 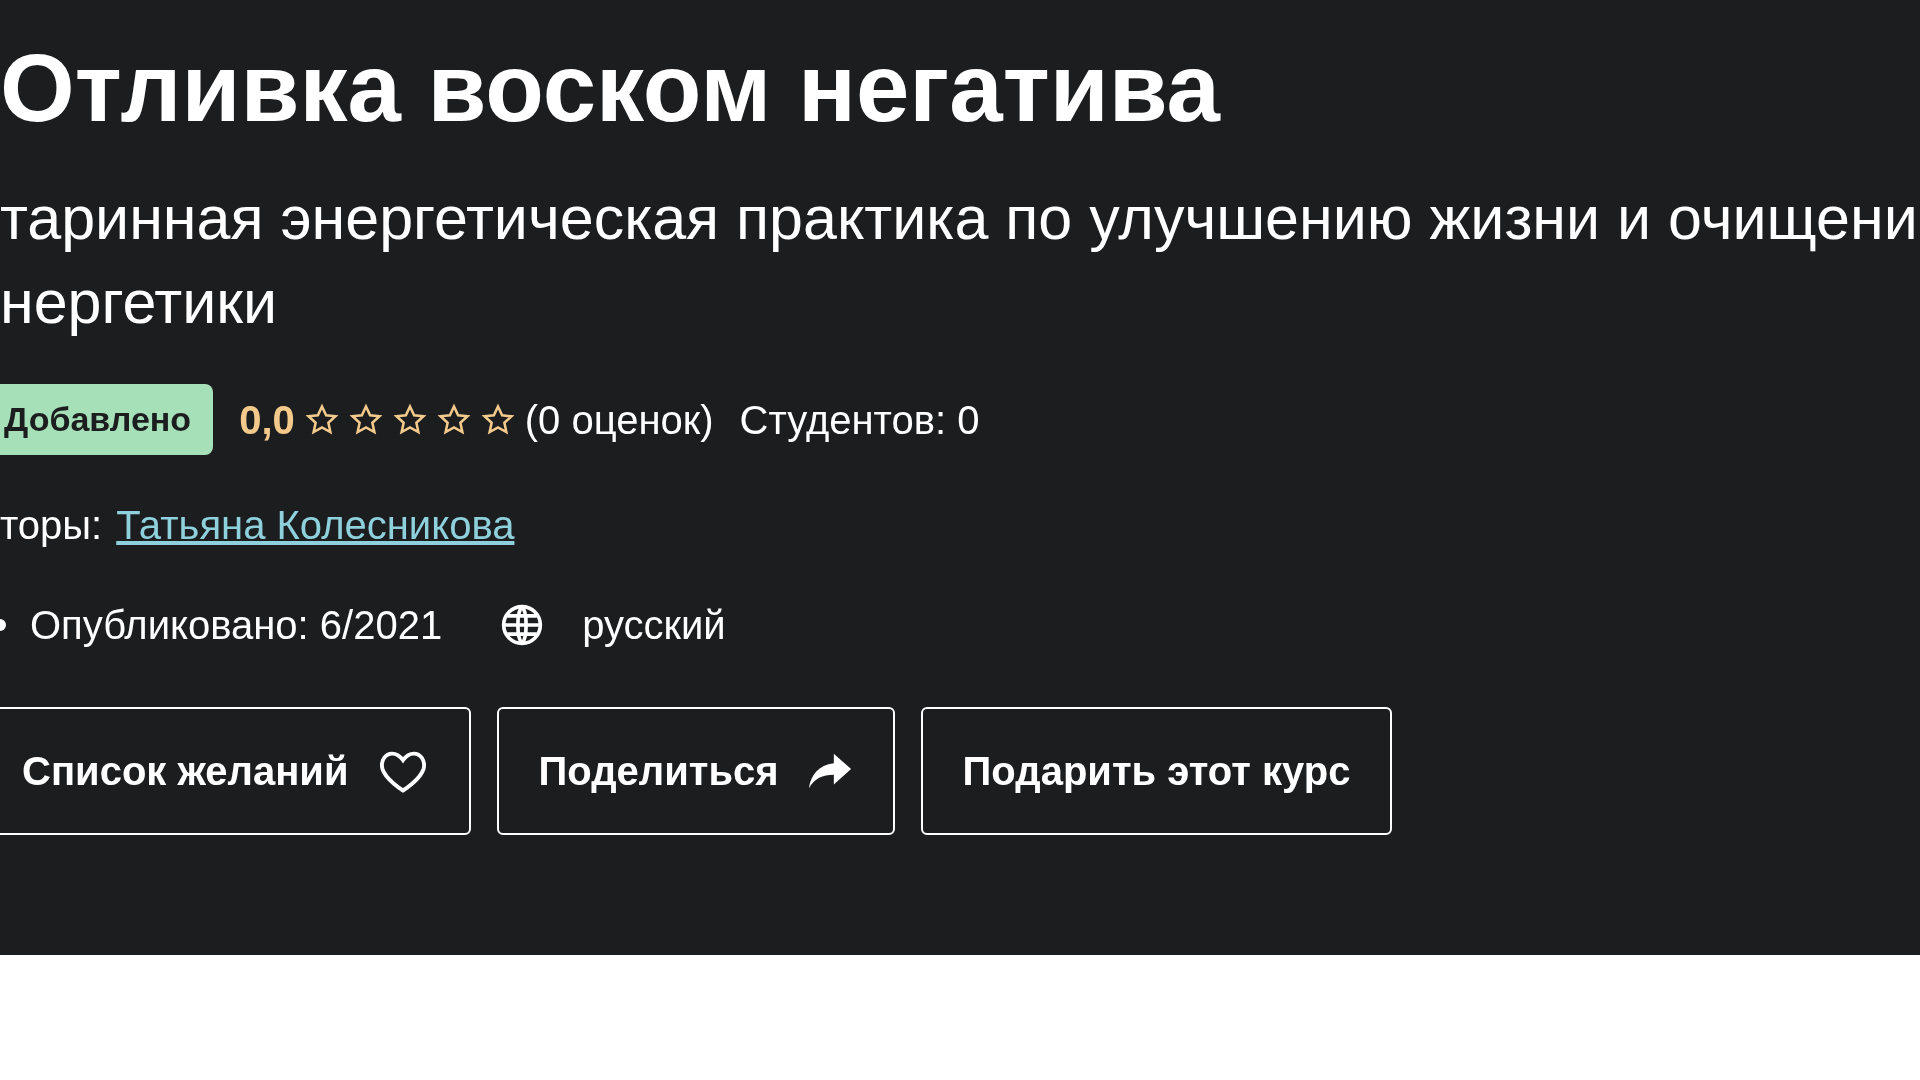 What do you see at coordinates (619, 420) in the screenshot?
I see `rating-count: (0 оценок)` at bounding box center [619, 420].